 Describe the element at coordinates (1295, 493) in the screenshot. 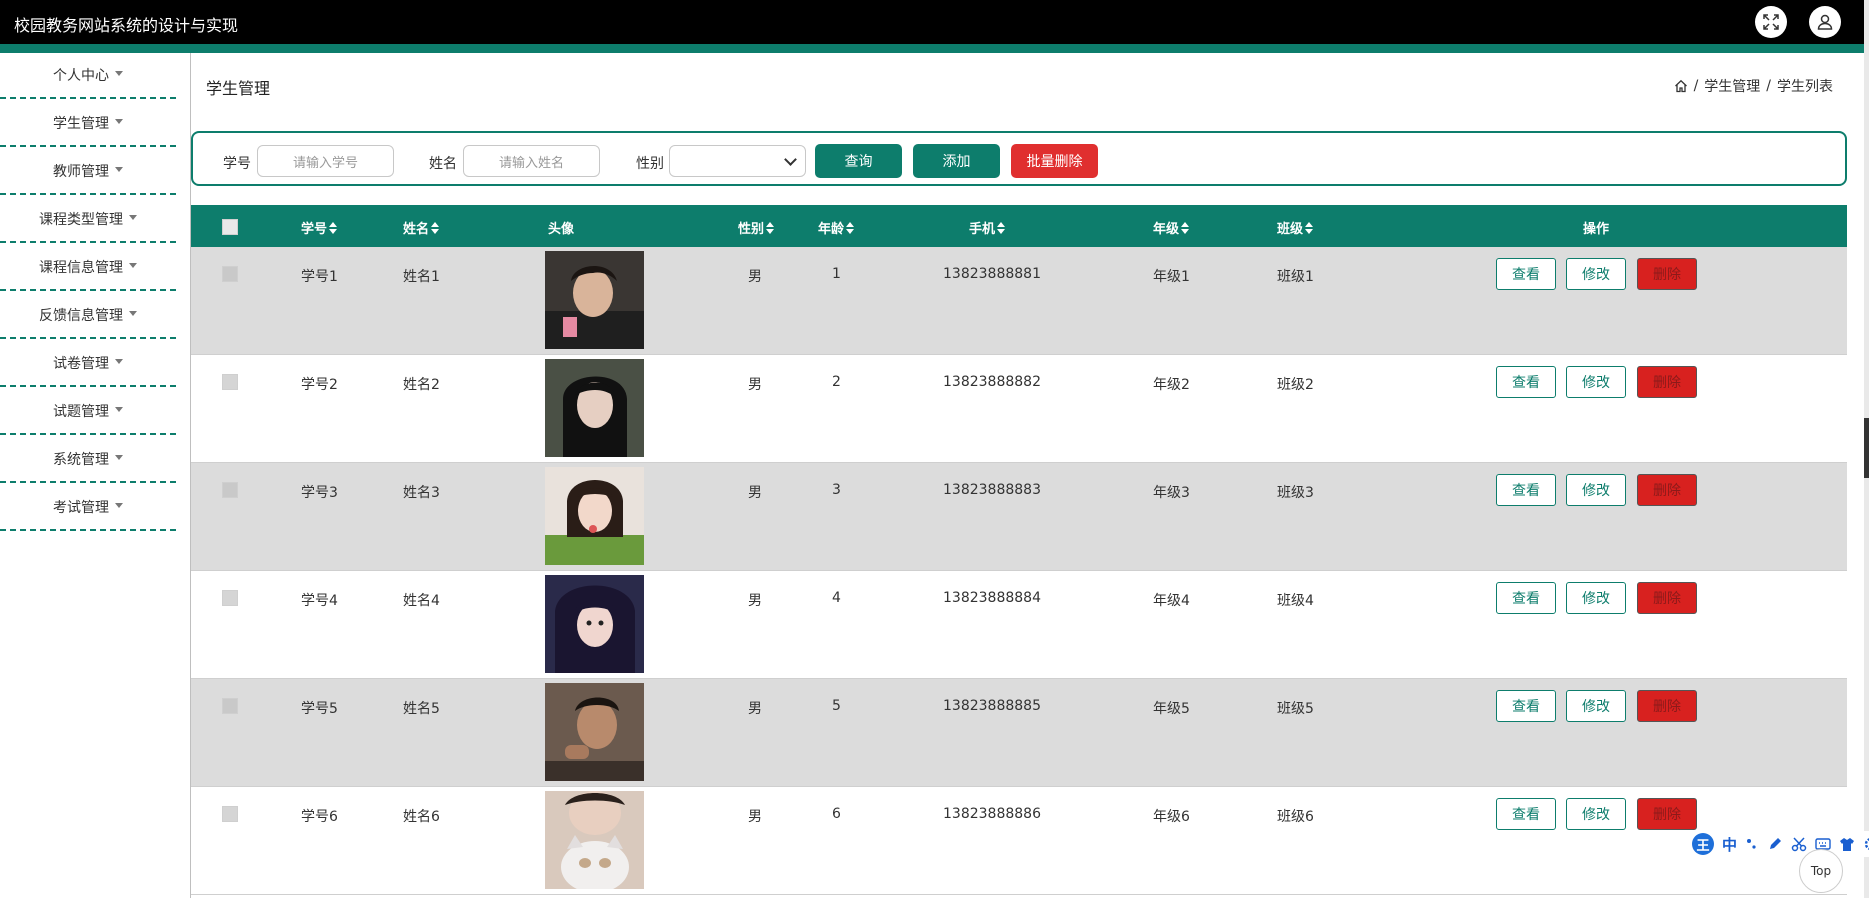

I see `class-cell: 班级3` at that location.